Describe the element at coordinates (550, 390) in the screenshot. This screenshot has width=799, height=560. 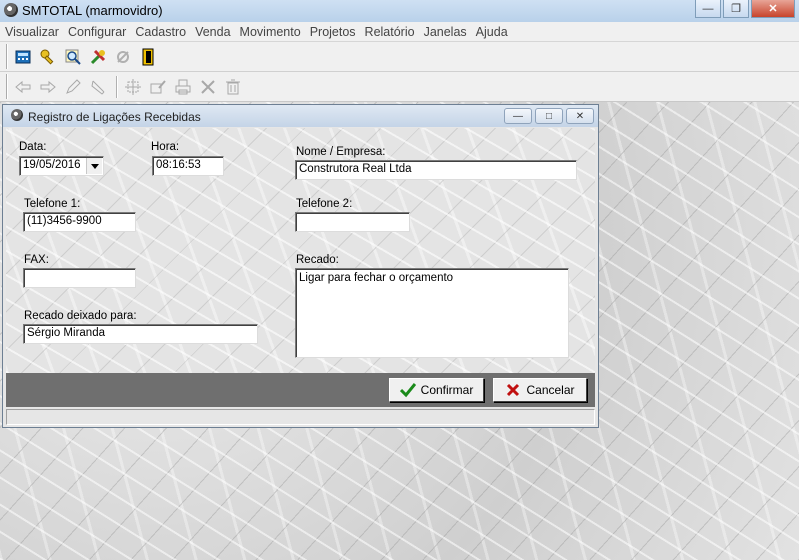
I see `cancel-label: Cancelar` at that location.